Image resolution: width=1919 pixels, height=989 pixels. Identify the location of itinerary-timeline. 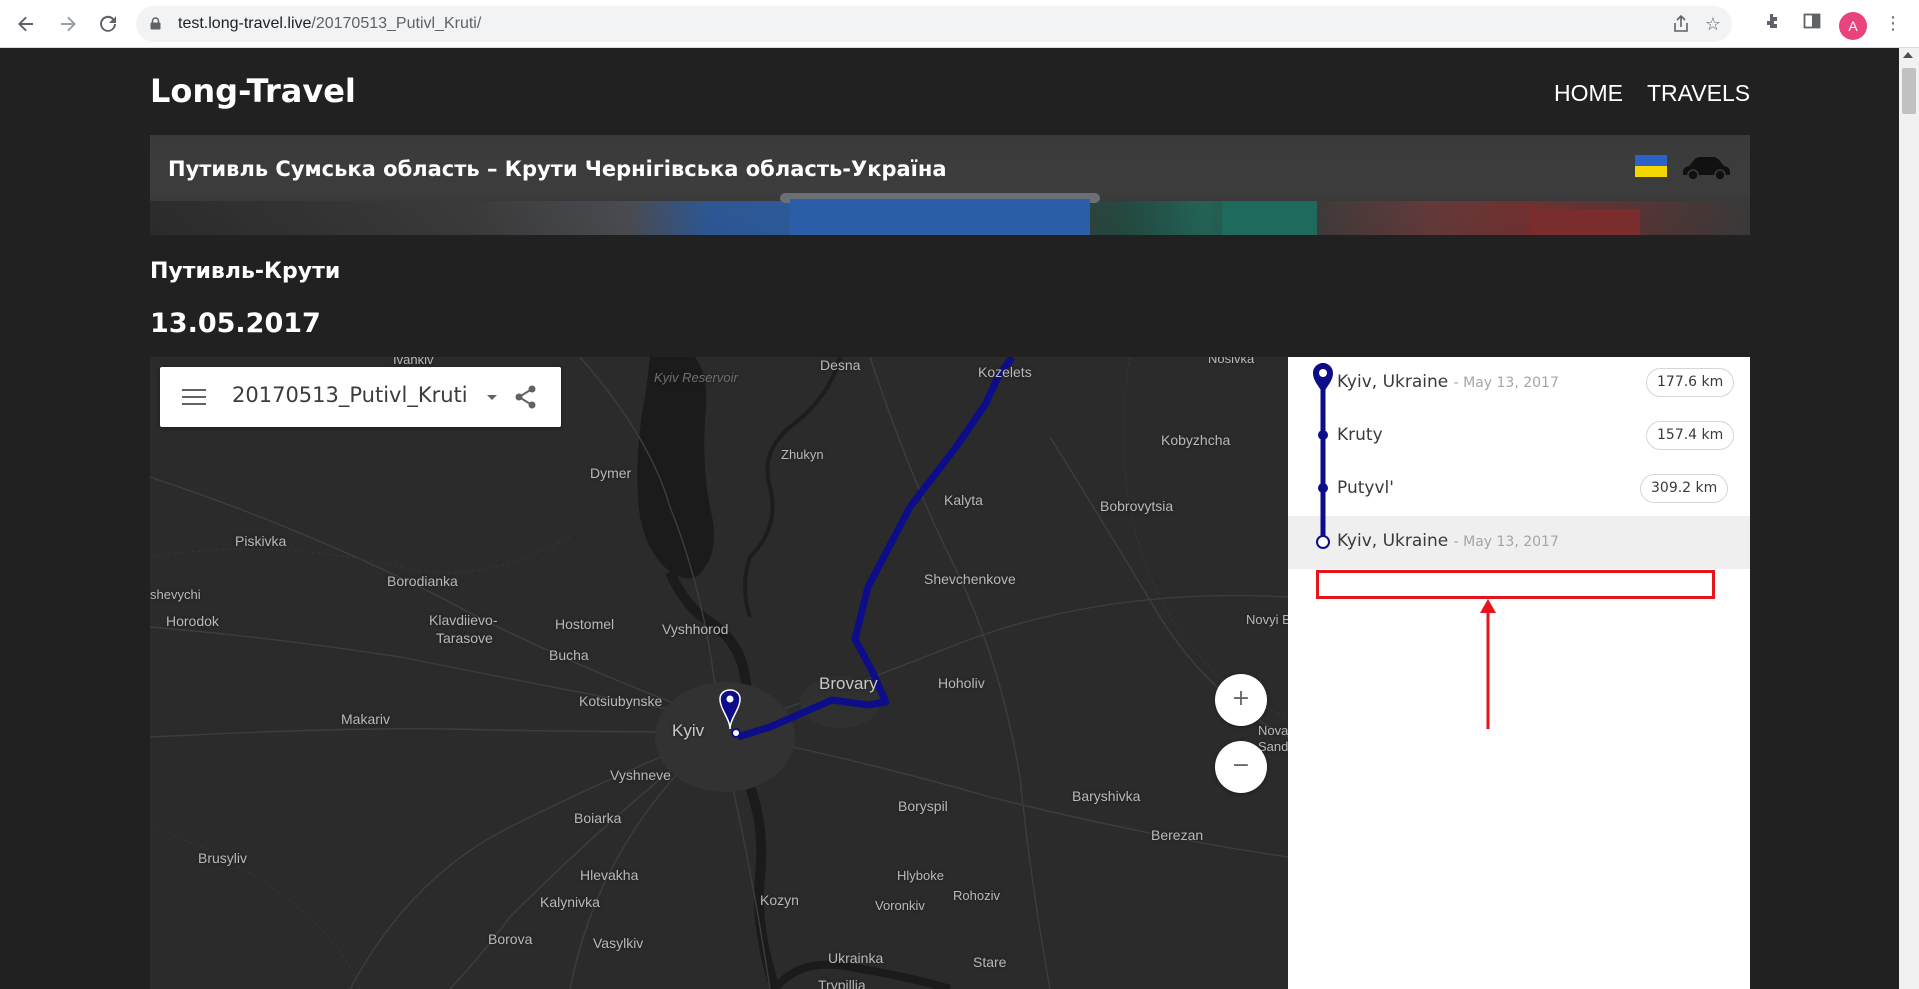
(1323, 456).